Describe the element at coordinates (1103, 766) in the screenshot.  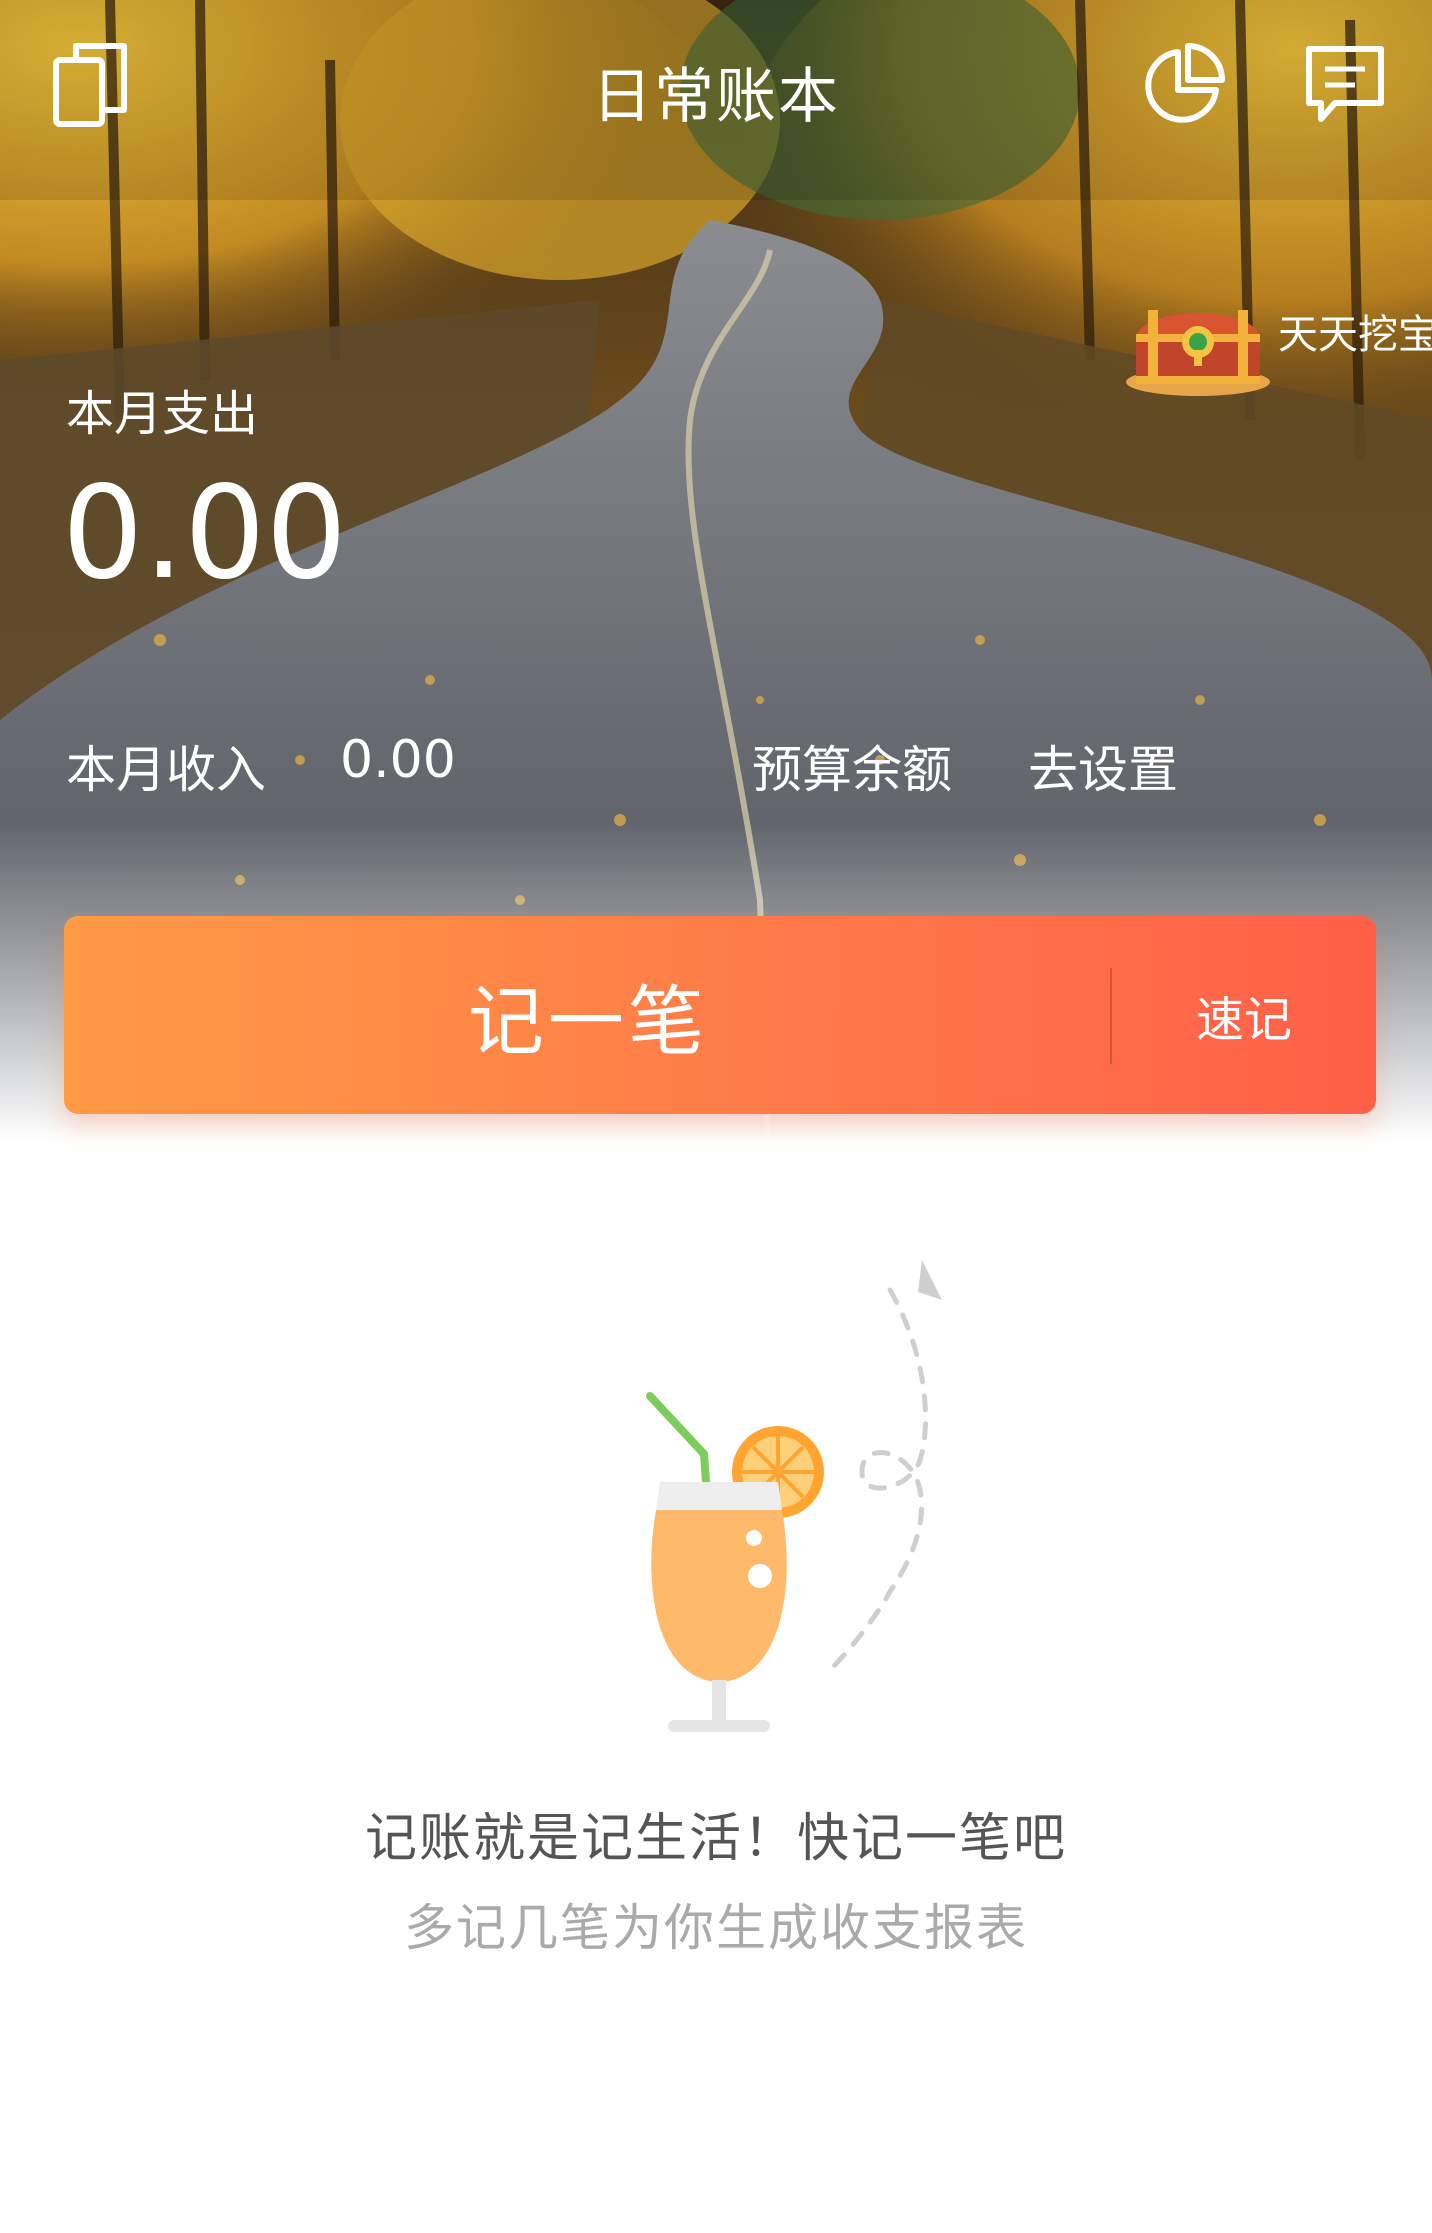
I see `budget-setup-link: 去设置` at that location.